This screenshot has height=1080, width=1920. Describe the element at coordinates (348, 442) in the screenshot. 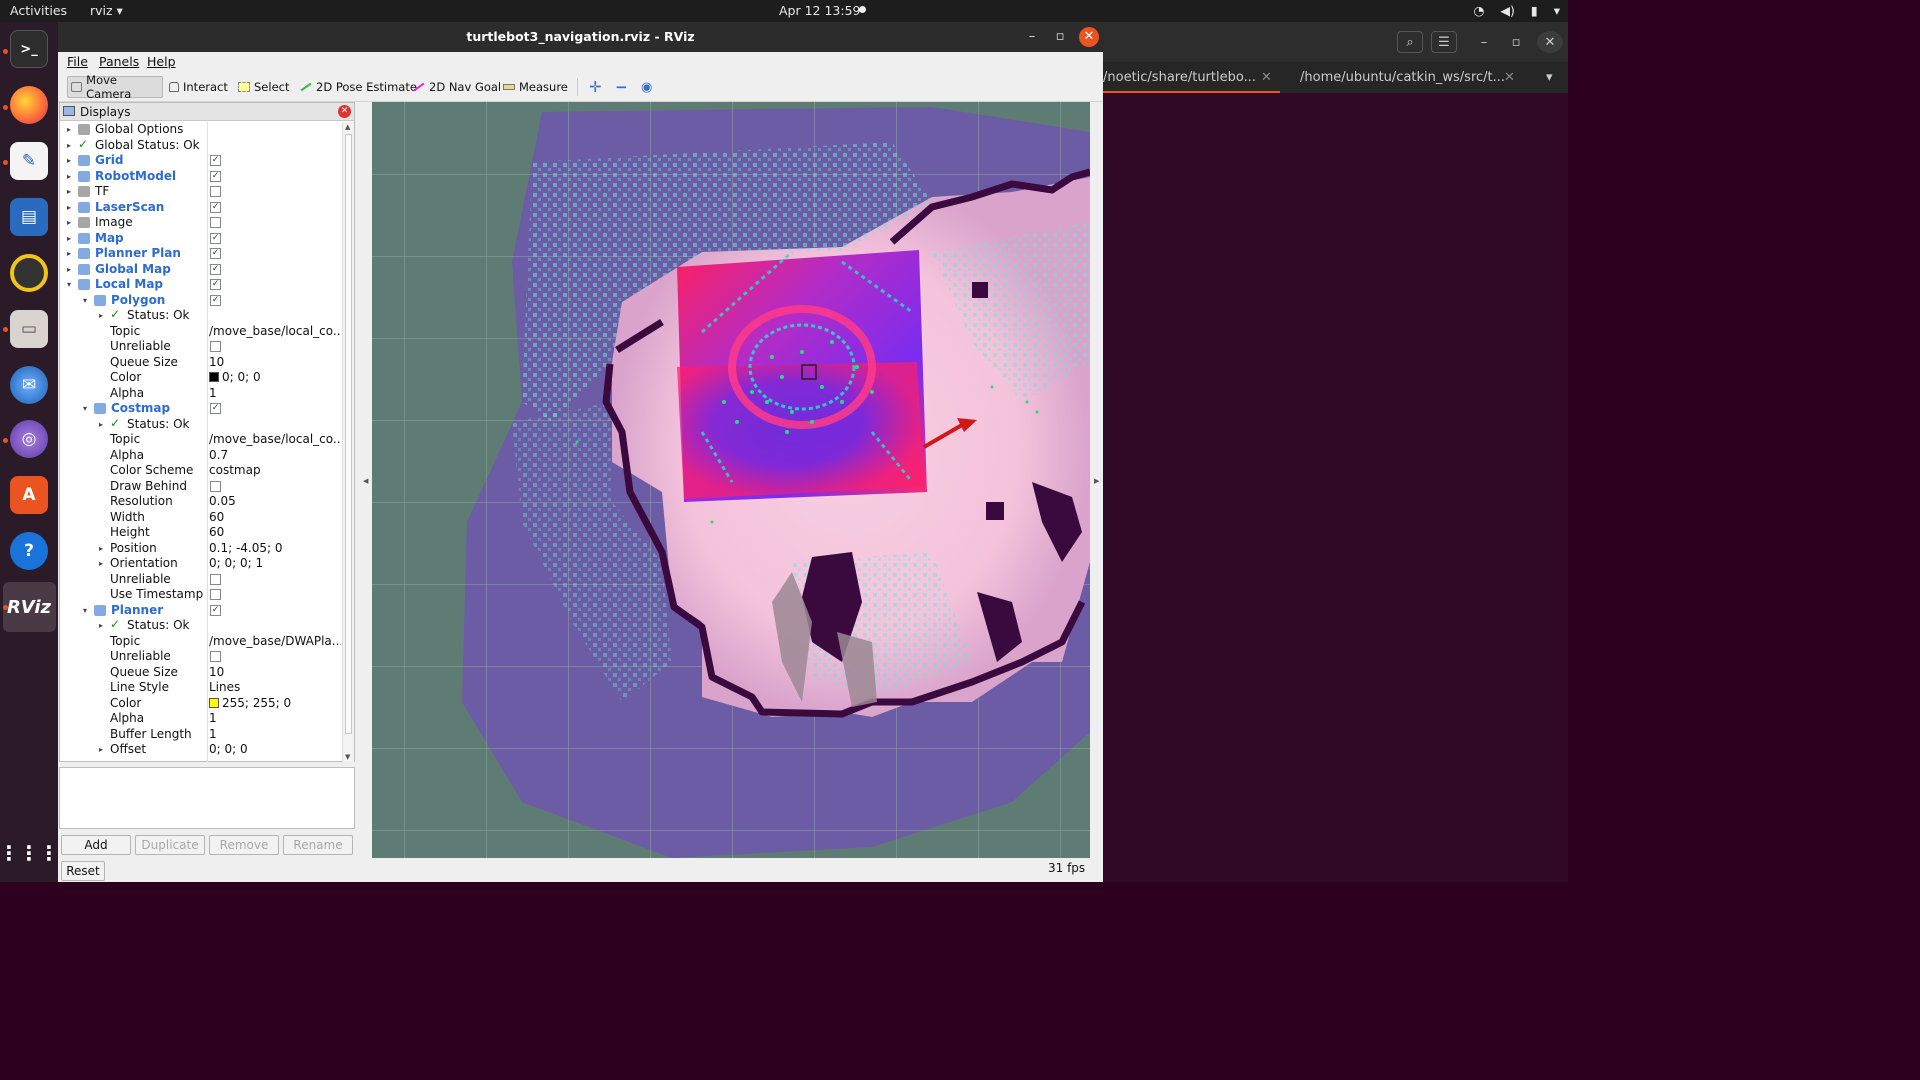

I see `tree-scrollbar: ▲ ▼` at that location.